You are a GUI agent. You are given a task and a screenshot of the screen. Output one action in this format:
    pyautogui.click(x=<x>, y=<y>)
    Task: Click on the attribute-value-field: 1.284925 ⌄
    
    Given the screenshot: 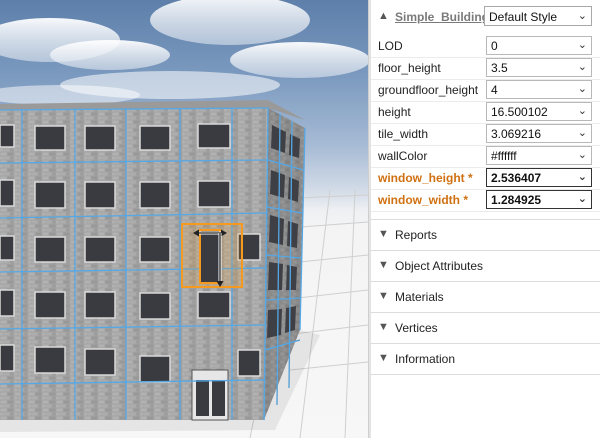 What is the action you would take?
    pyautogui.click(x=539, y=199)
    